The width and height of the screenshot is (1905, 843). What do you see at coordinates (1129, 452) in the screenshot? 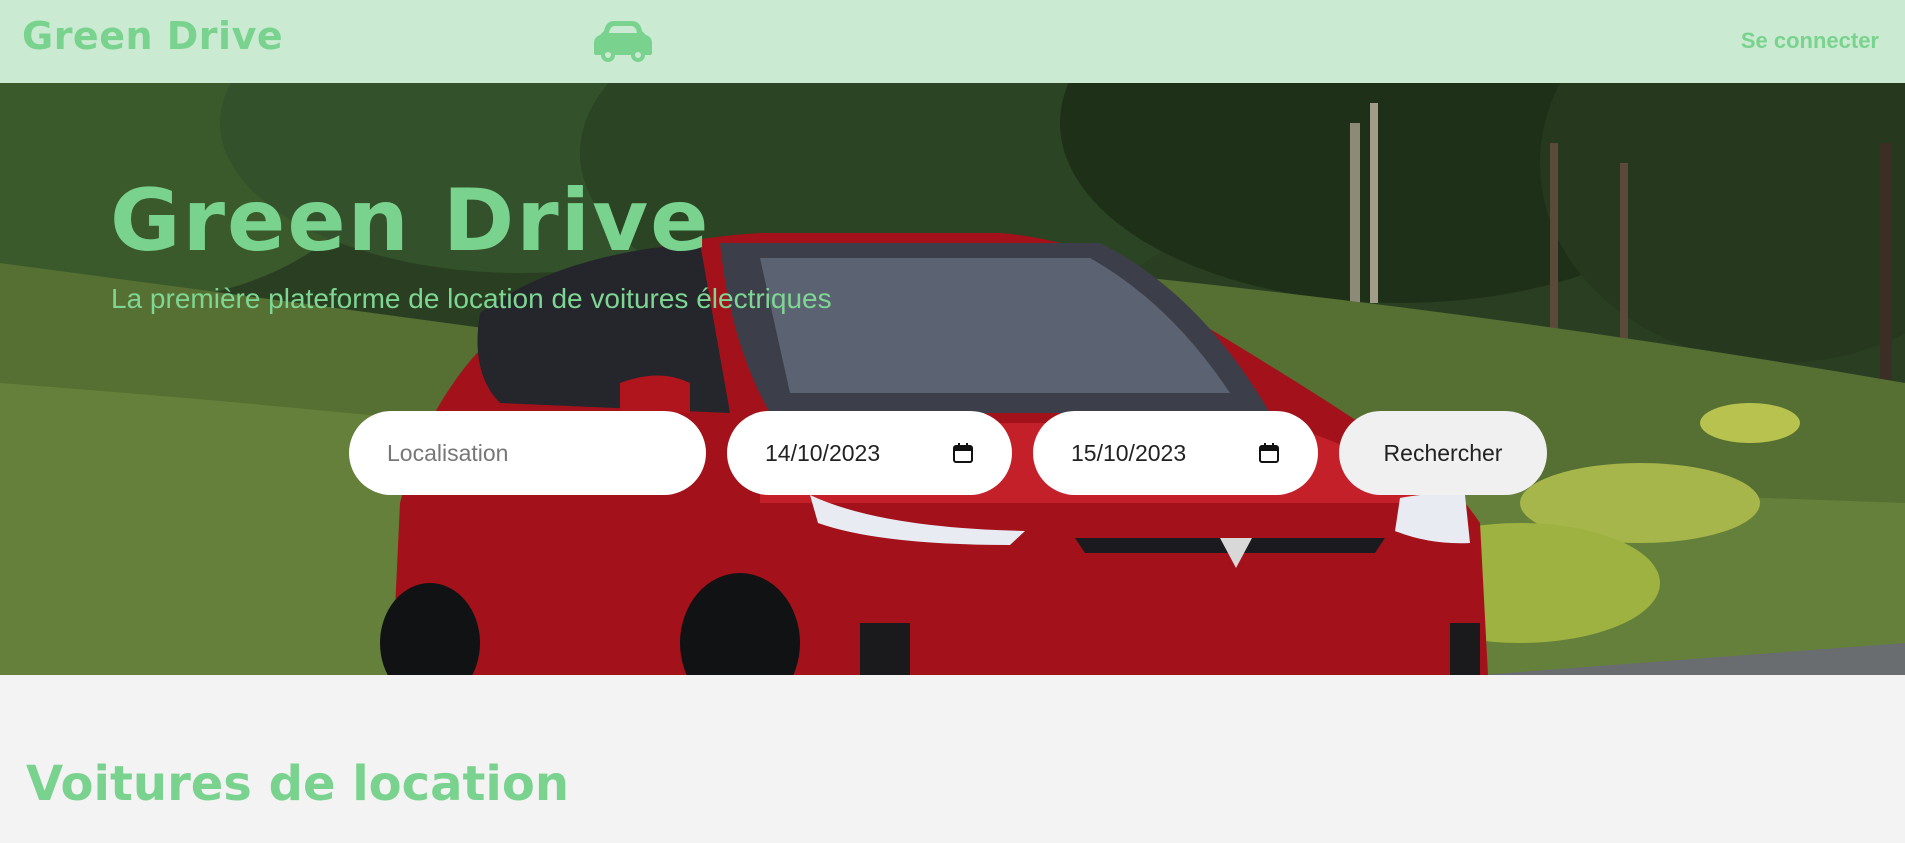
I see `end-date-value: 15/10/2023` at bounding box center [1129, 452].